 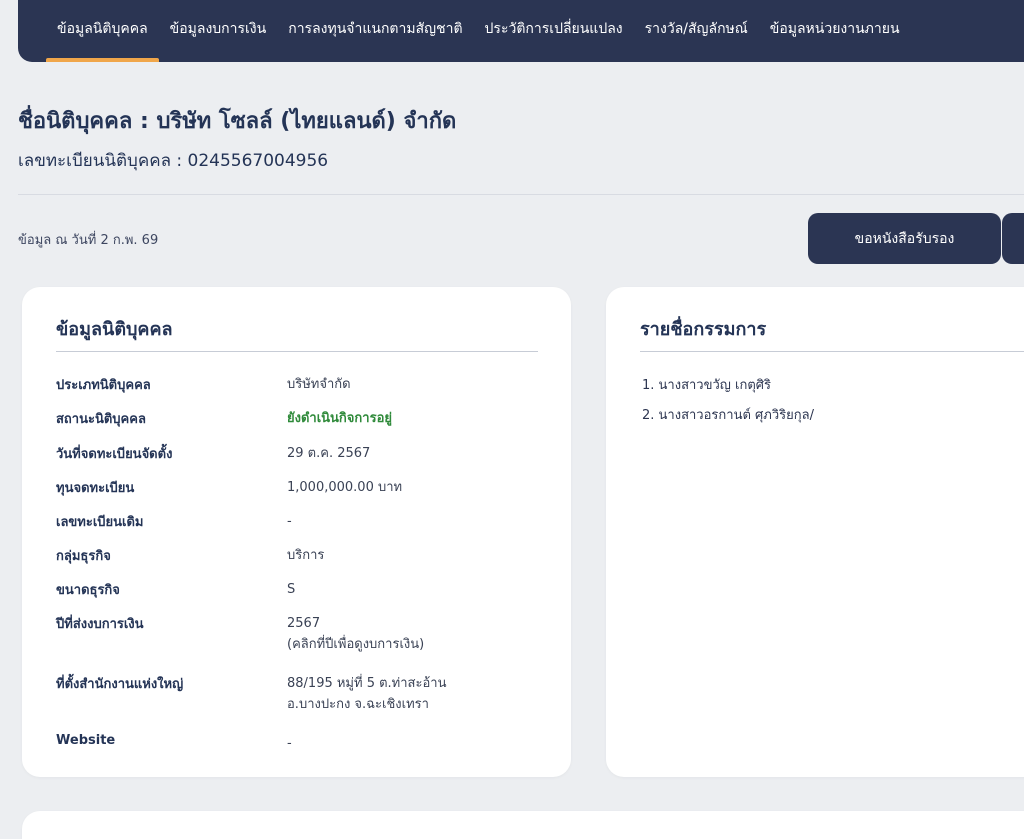 I want to click on info-value: 2567 (คลิกที่ปีเพื่อดูงบการเงิน), so click(x=355, y=634).